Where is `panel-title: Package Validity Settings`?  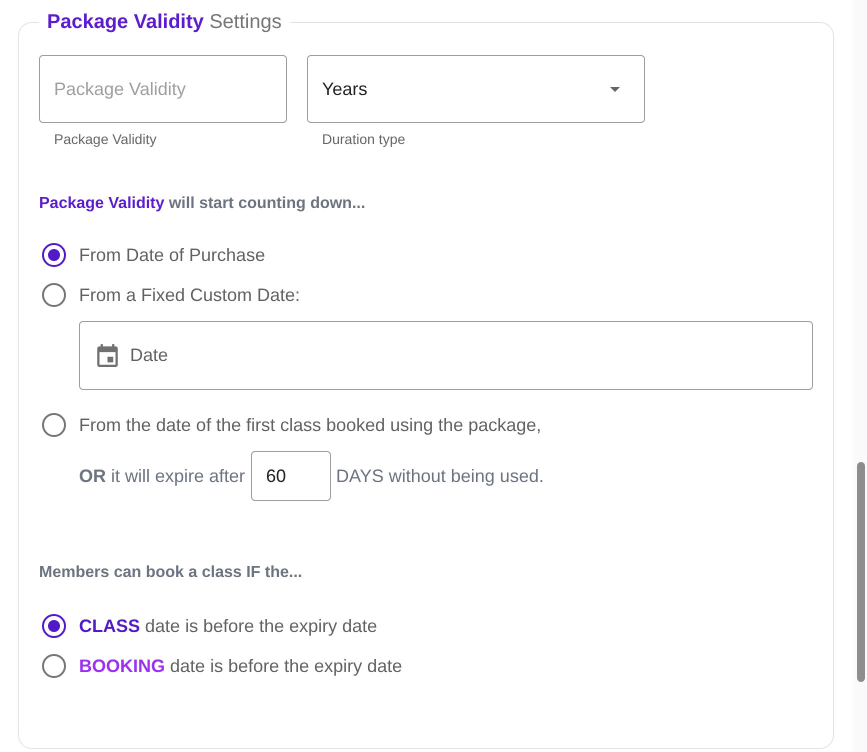
panel-title: Package Validity Settings is located at coordinates (164, 22).